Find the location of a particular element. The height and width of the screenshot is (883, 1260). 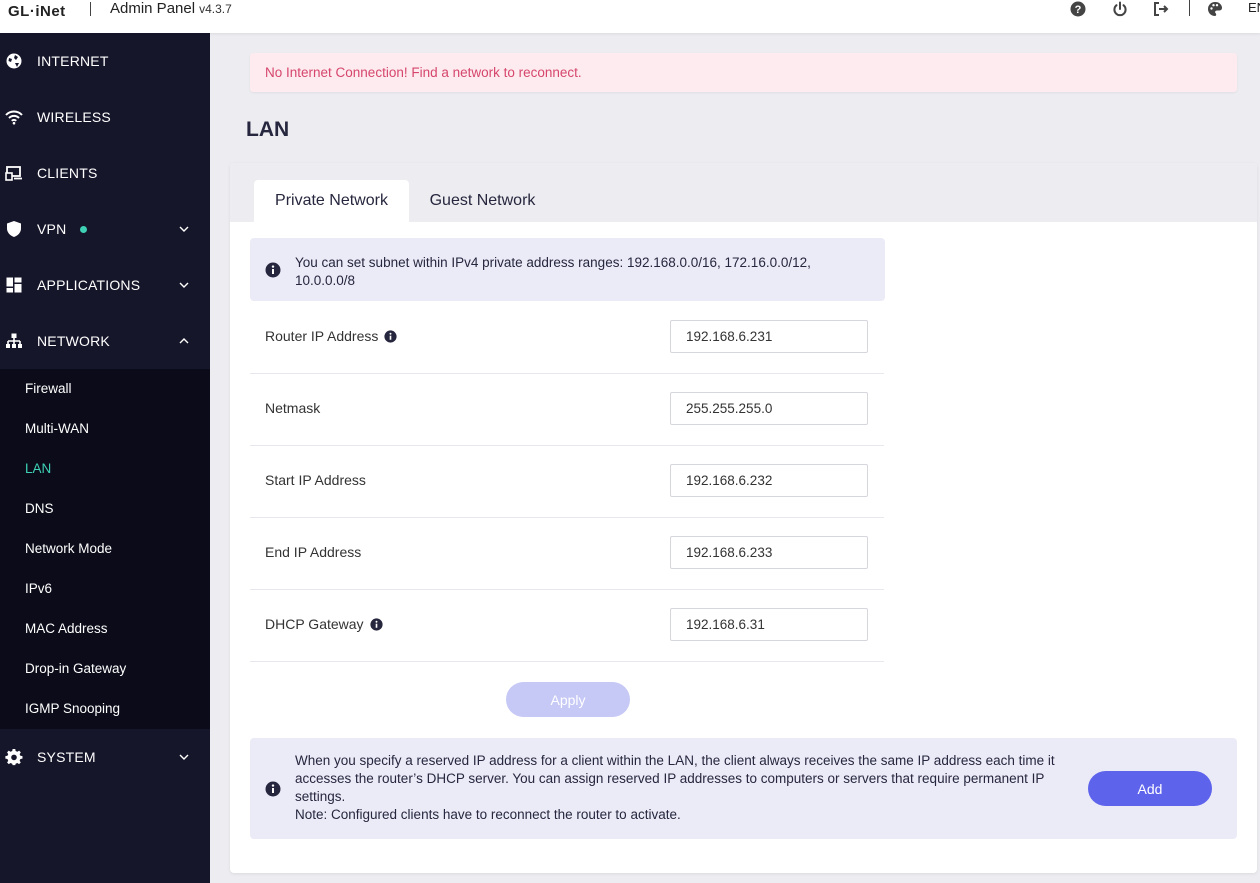

sidebar-item-label: CLIENTS is located at coordinates (67, 173).